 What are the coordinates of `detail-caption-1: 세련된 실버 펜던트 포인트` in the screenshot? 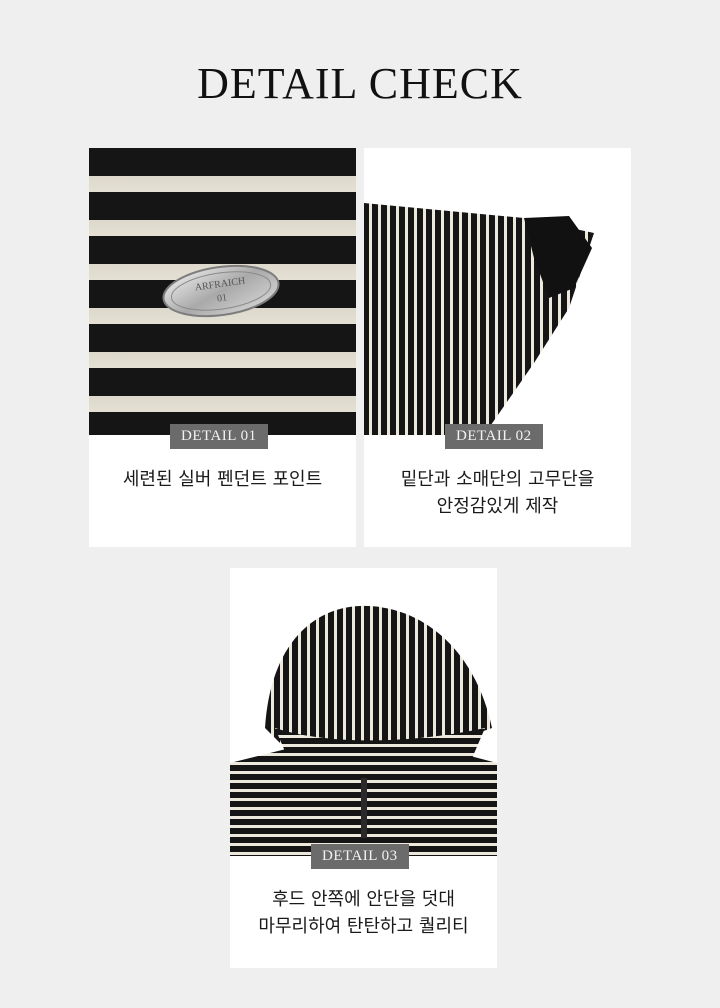 It's located at (222, 479).